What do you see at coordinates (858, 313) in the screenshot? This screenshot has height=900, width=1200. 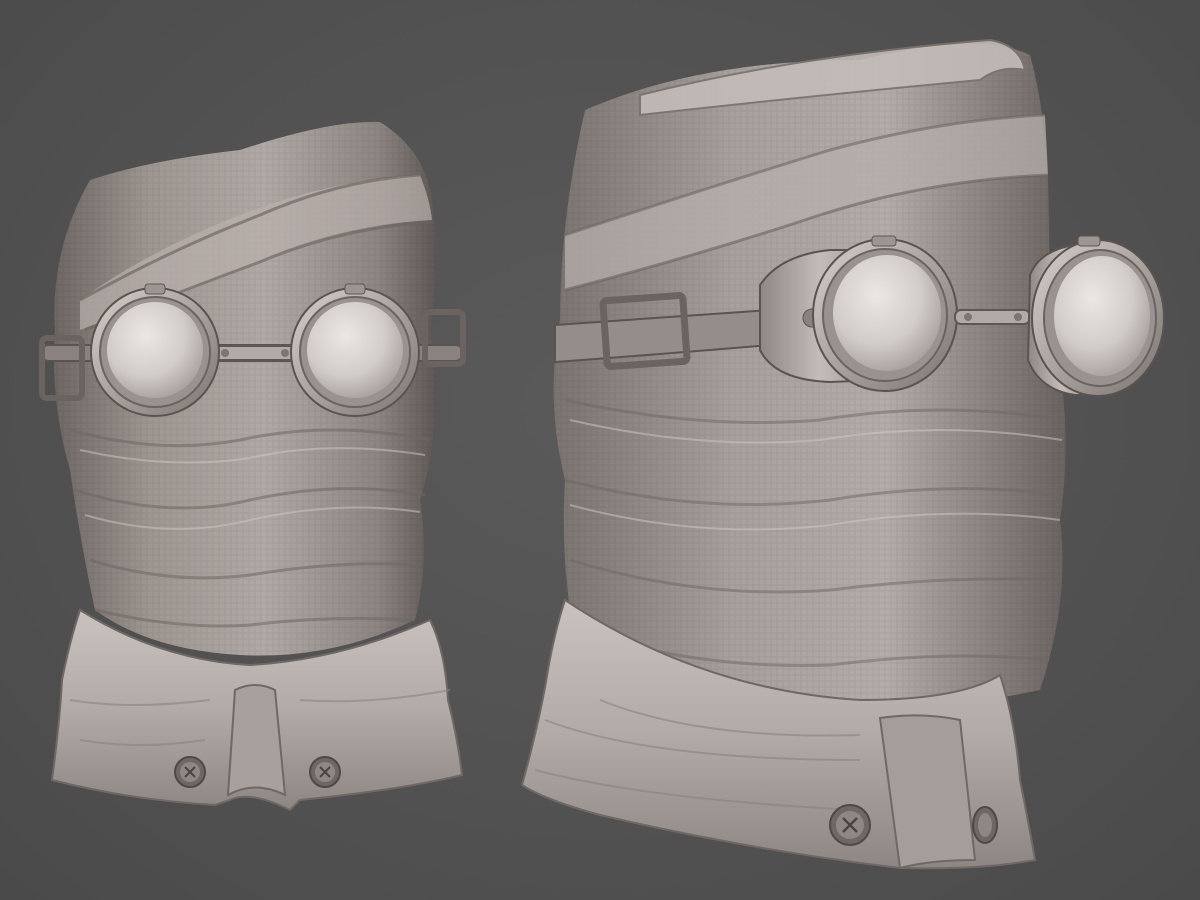 I see `goggle-lens-left-large` at bounding box center [858, 313].